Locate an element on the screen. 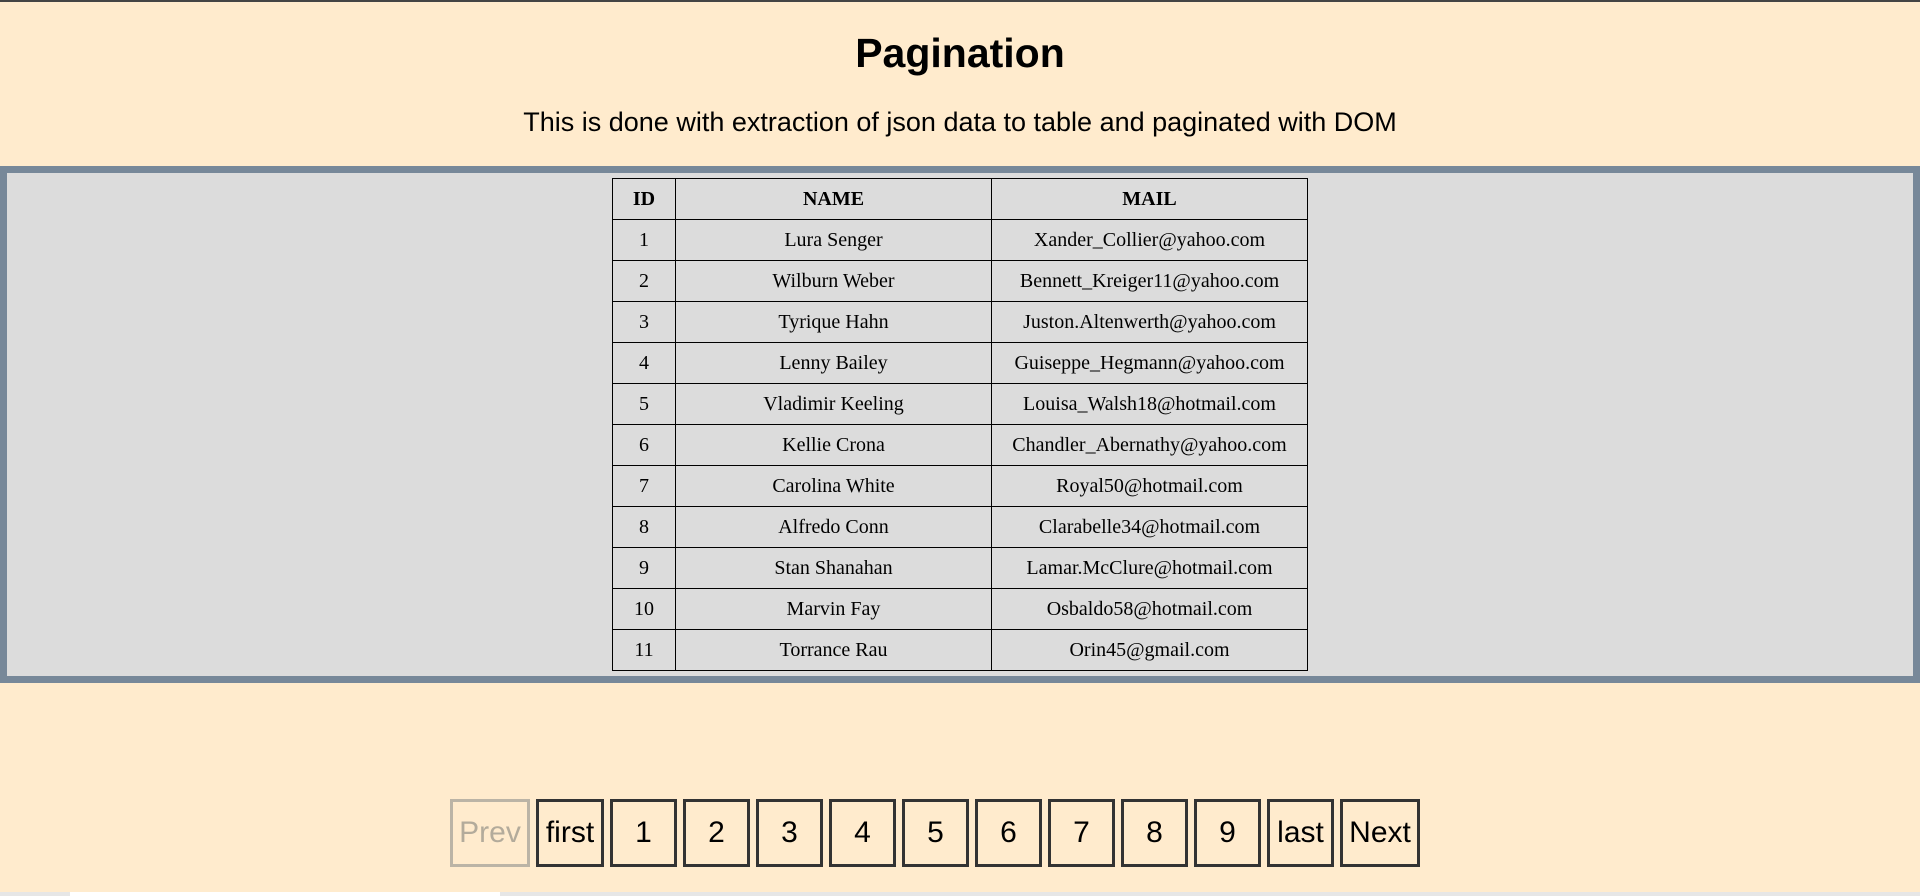 The width and height of the screenshot is (1920, 896). last-page-button: last is located at coordinates (1300, 833).